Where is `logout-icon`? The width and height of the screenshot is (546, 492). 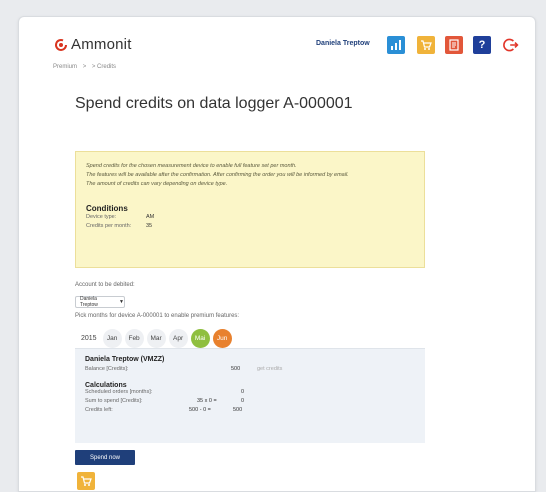
logout-icon is located at coordinates (511, 45).